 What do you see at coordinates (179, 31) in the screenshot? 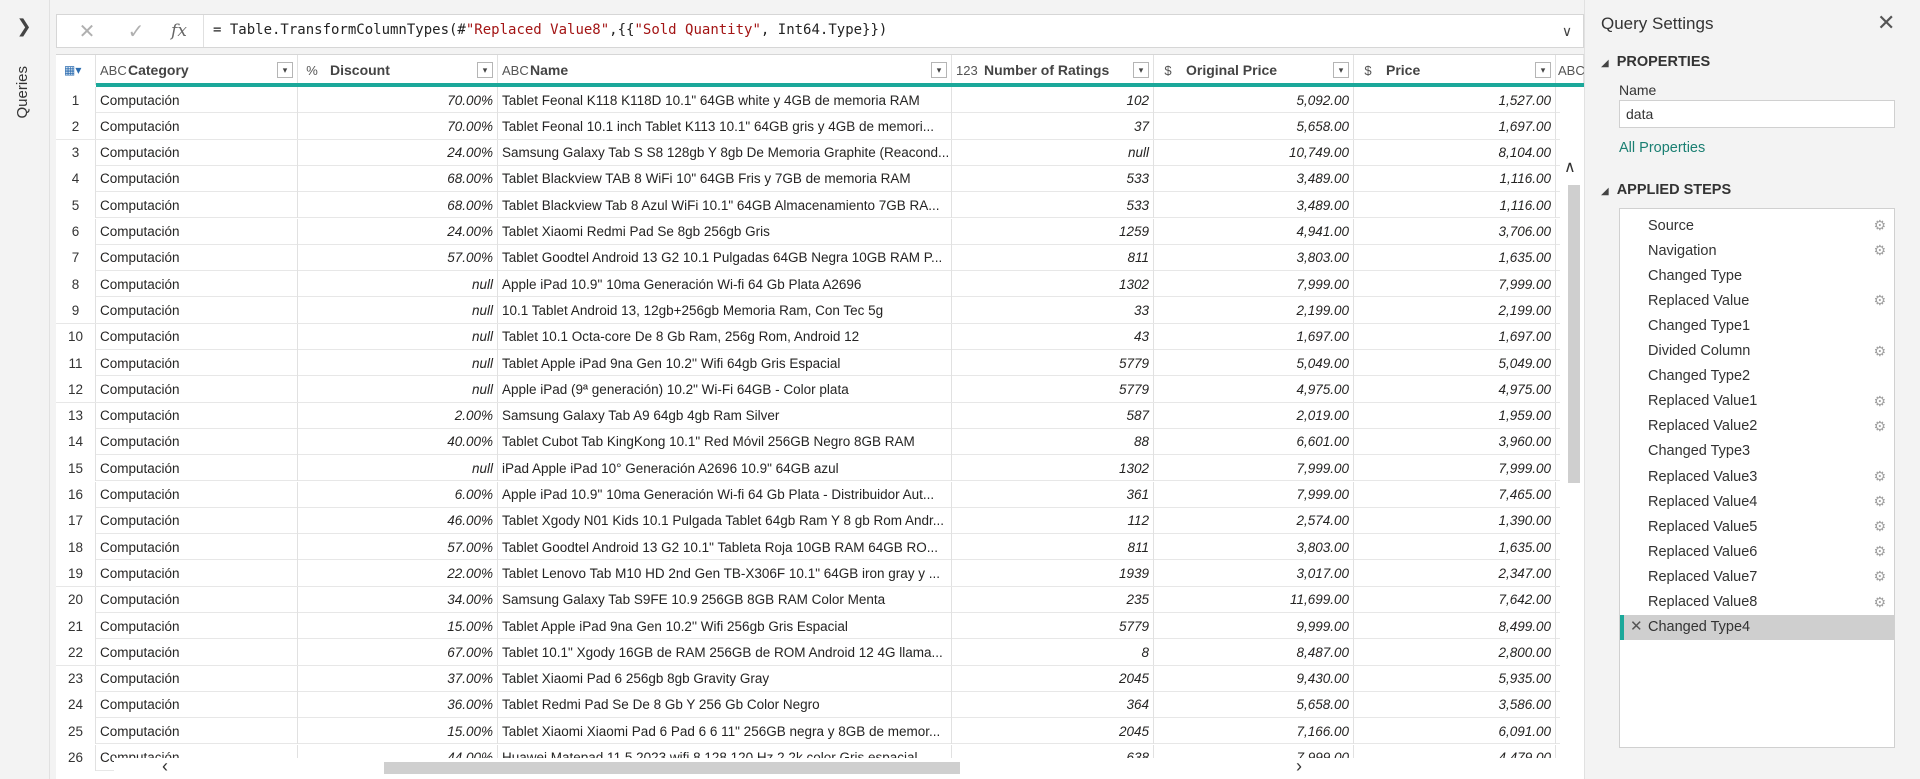
I see `fx-icon: fx` at bounding box center [179, 31].